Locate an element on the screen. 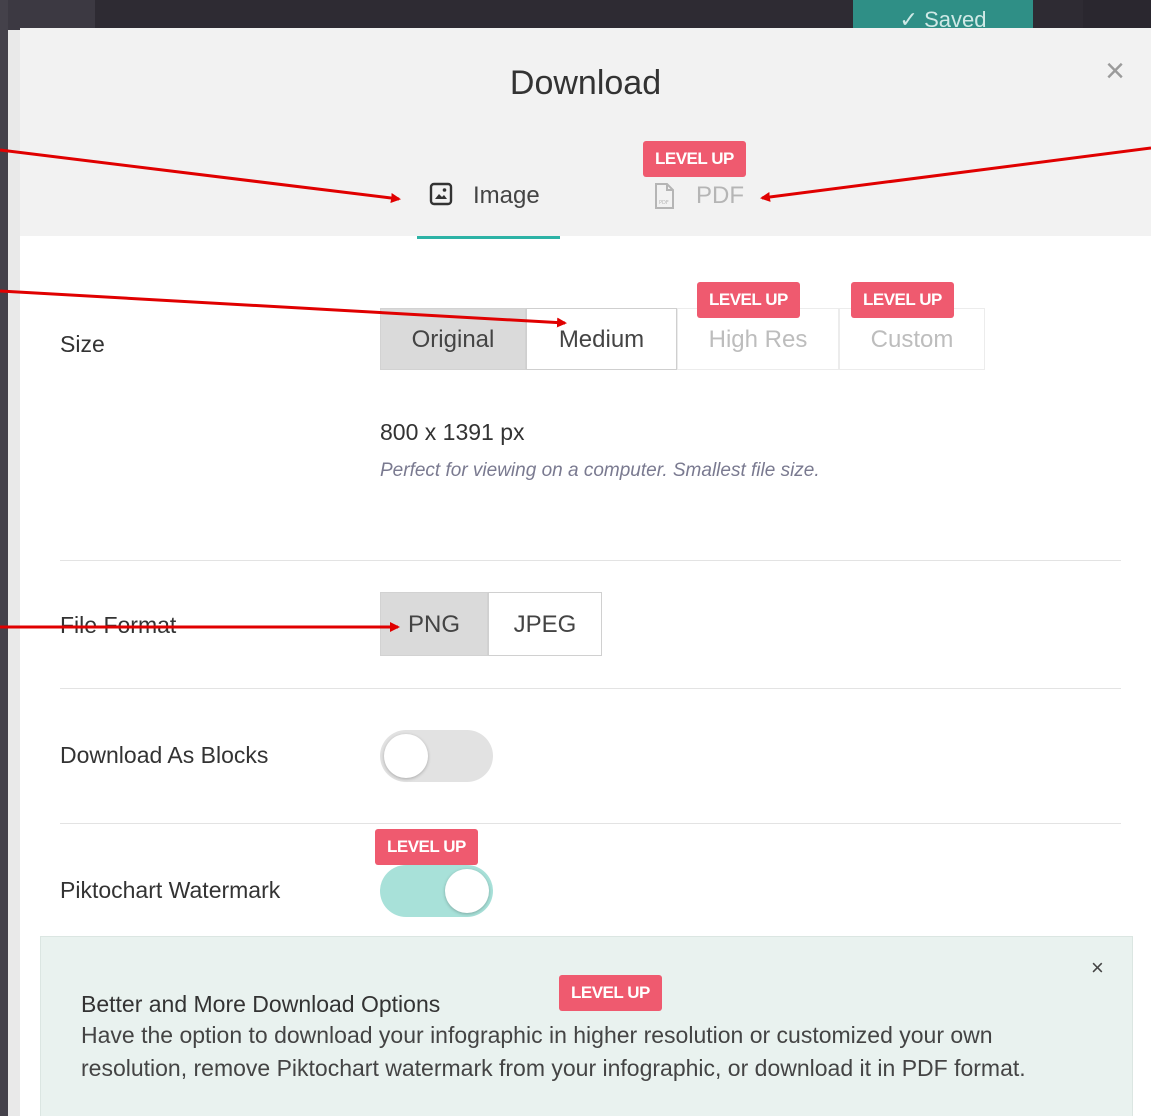 The height and width of the screenshot is (1116, 1151). pdf-level-up-badge: LEVEL UP is located at coordinates (694, 159).